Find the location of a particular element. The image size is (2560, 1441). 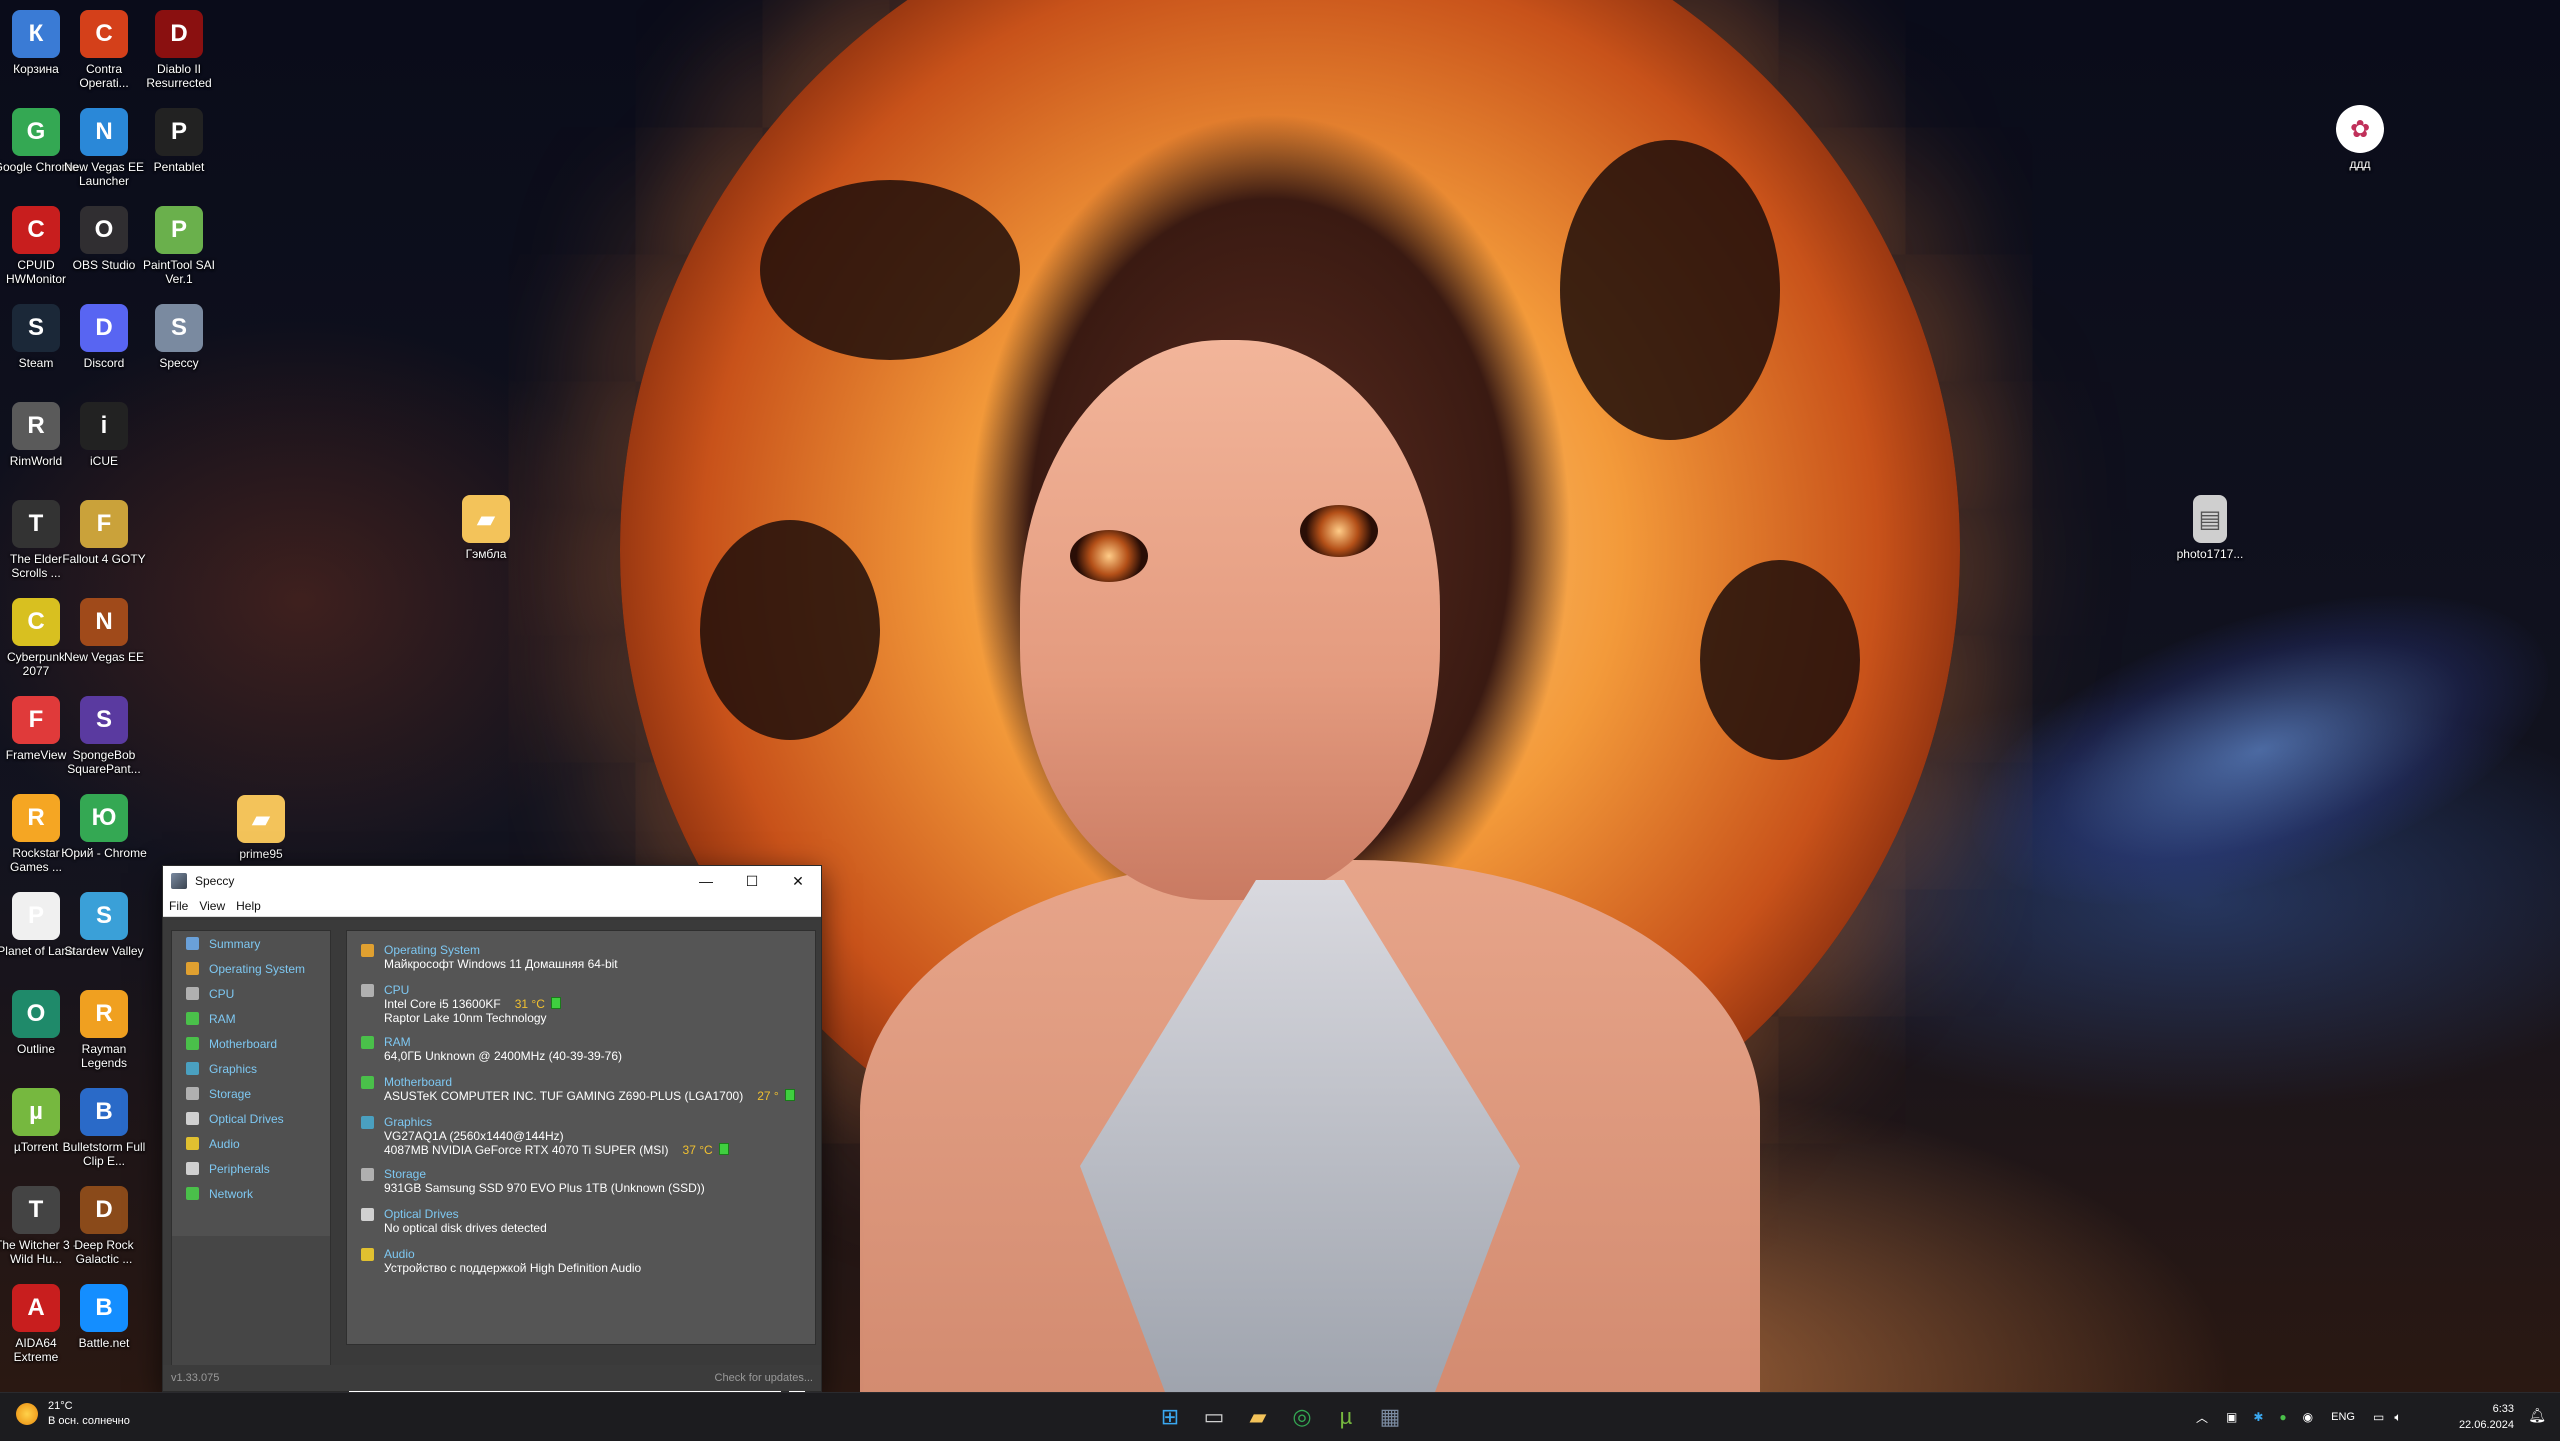

section-title: Operating System is located at coordinates (432, 950).